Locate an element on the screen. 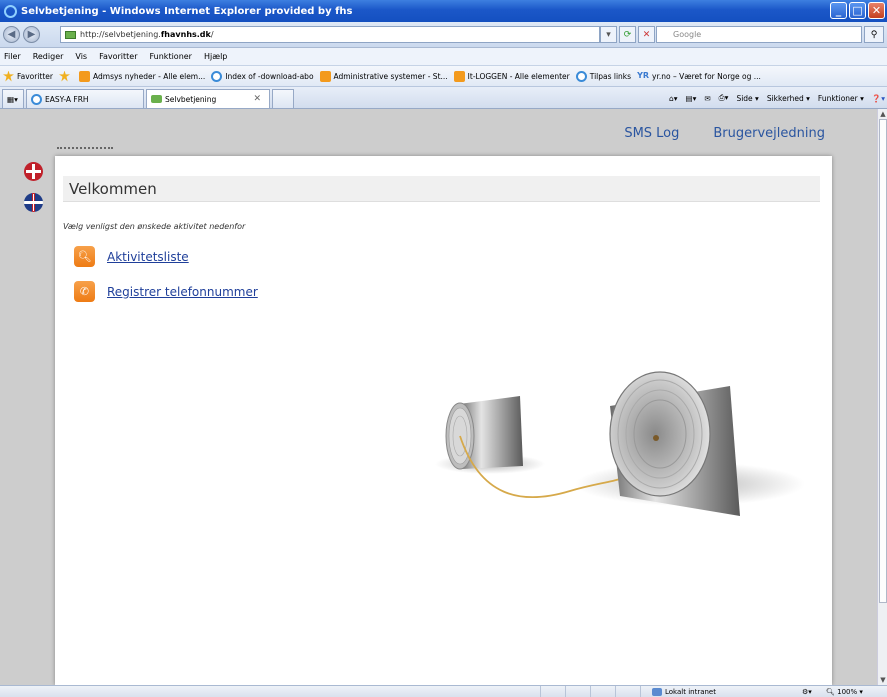 The width and height of the screenshot is (887, 697). menu-view: Vis is located at coordinates (81, 56).